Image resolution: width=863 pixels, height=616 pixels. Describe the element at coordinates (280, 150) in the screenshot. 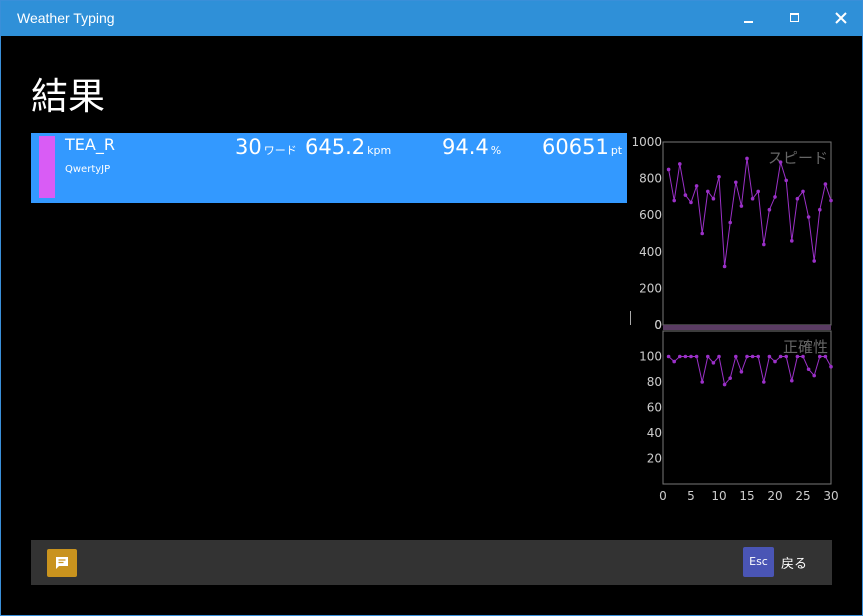

I see `words-unit: ワード` at that location.